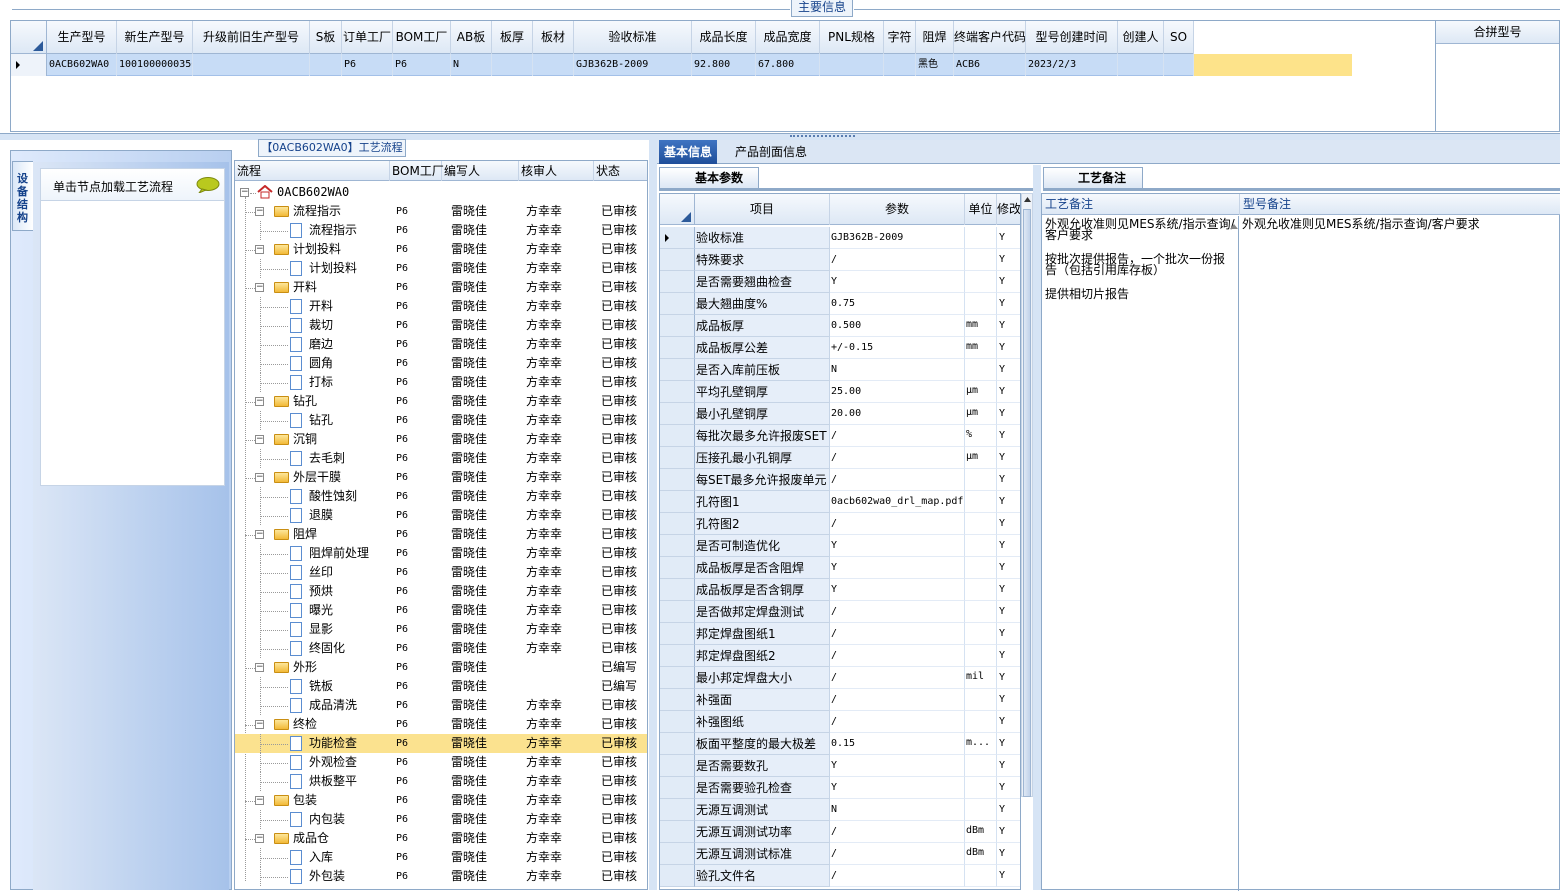  I want to click on param-row: 验收标准 GJB362B-2009 Y, so click(840, 238).